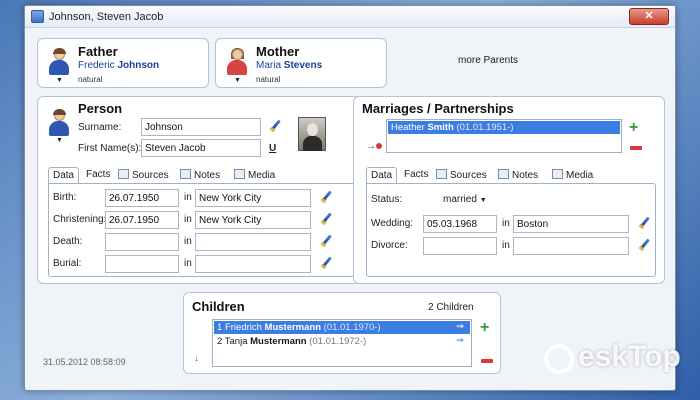 The height and width of the screenshot is (400, 700). What do you see at coordinates (629, 356) in the screenshot?
I see `watermark: eskTop` at bounding box center [629, 356].